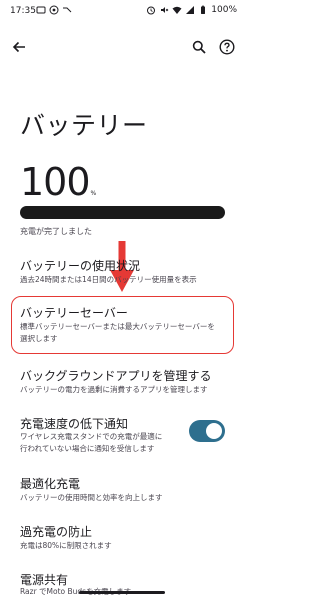 This screenshot has width=320, height=600. Describe the element at coordinates (93, 193) in the screenshot. I see `battery-unit: %` at that location.